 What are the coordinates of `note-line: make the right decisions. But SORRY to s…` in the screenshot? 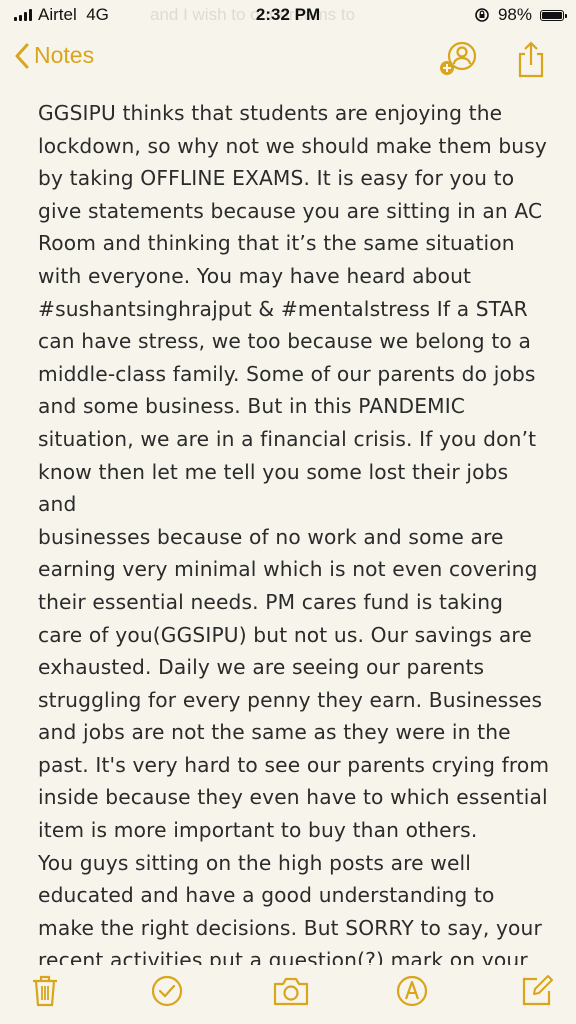 It's located at (290, 927).